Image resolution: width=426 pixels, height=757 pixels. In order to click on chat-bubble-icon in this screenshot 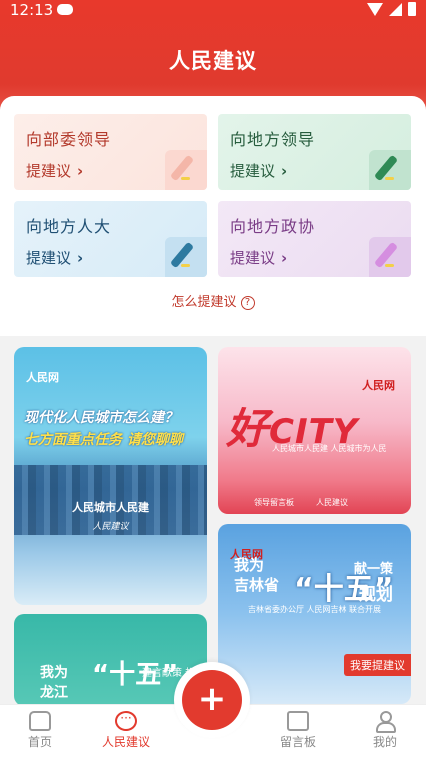, I will do `click(126, 721)`.